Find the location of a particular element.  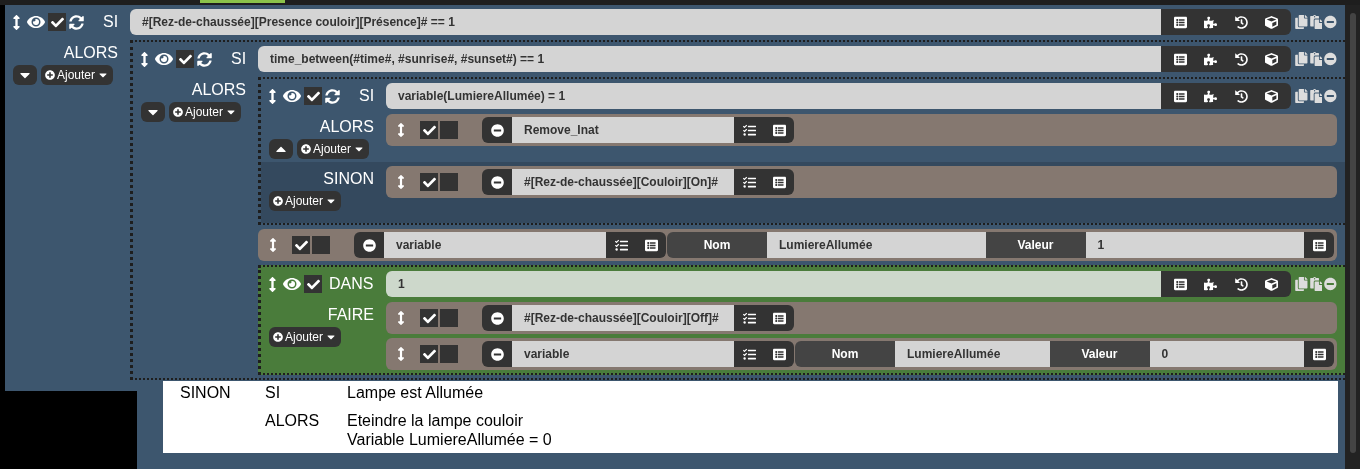

expression-field: variable(LumiereAllumée) = 1 is located at coordinates (773, 96).